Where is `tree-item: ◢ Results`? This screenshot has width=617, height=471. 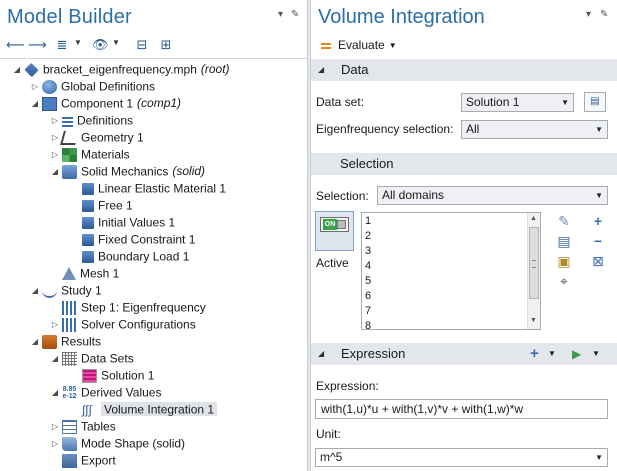 tree-item: ◢ Results is located at coordinates (65, 341).